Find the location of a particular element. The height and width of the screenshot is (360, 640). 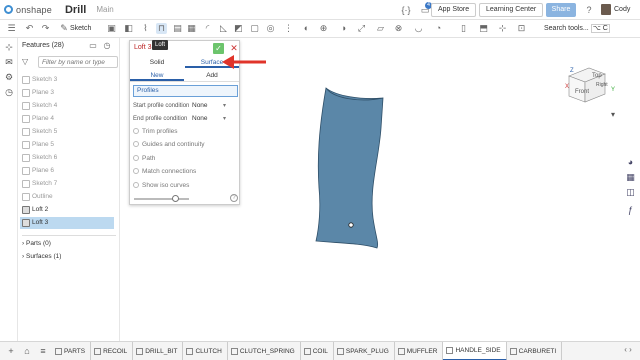

surface-icon: ◡ is located at coordinates (418, 28).